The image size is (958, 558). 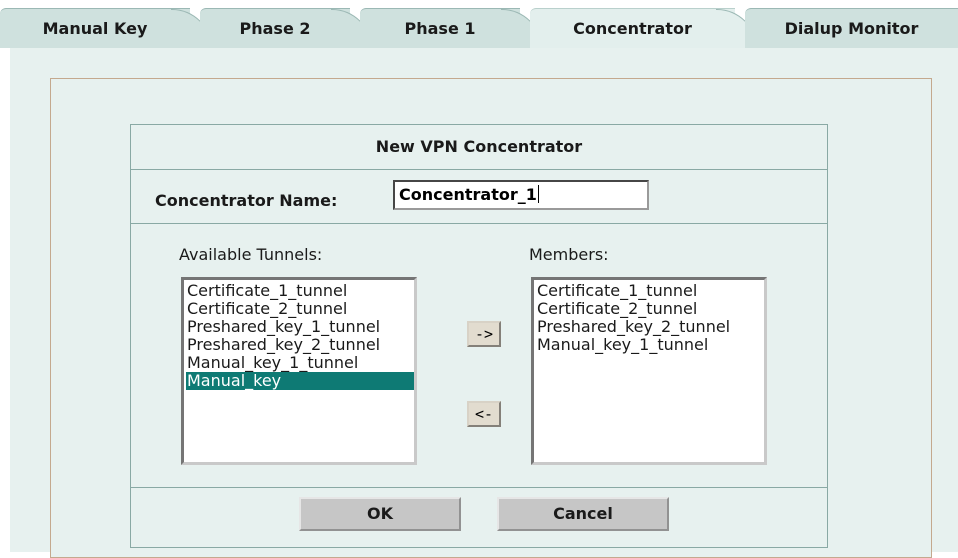 I want to click on remove-member-button: <-, so click(x=484, y=414).